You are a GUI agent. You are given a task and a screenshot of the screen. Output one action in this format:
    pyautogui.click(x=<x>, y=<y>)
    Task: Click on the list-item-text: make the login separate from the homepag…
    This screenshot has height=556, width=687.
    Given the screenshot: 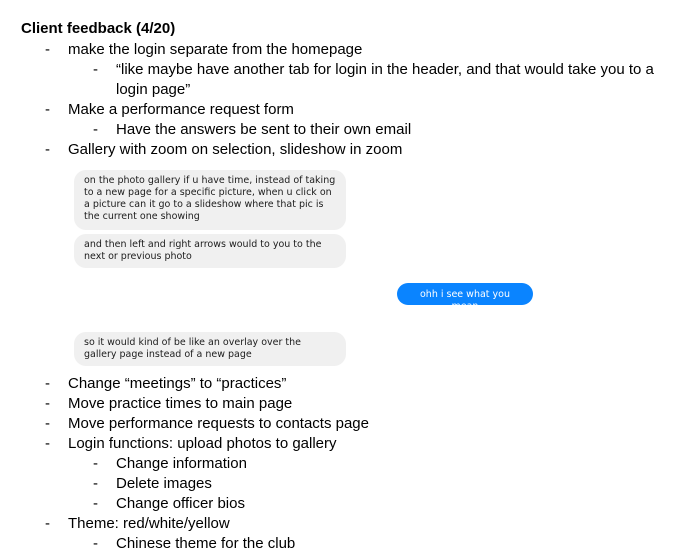 What is the action you would take?
    pyautogui.click(x=215, y=49)
    